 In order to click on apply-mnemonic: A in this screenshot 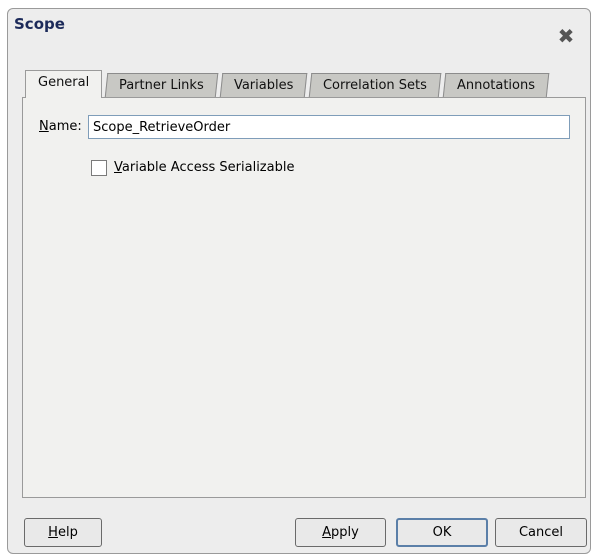, I will do `click(327, 532)`.